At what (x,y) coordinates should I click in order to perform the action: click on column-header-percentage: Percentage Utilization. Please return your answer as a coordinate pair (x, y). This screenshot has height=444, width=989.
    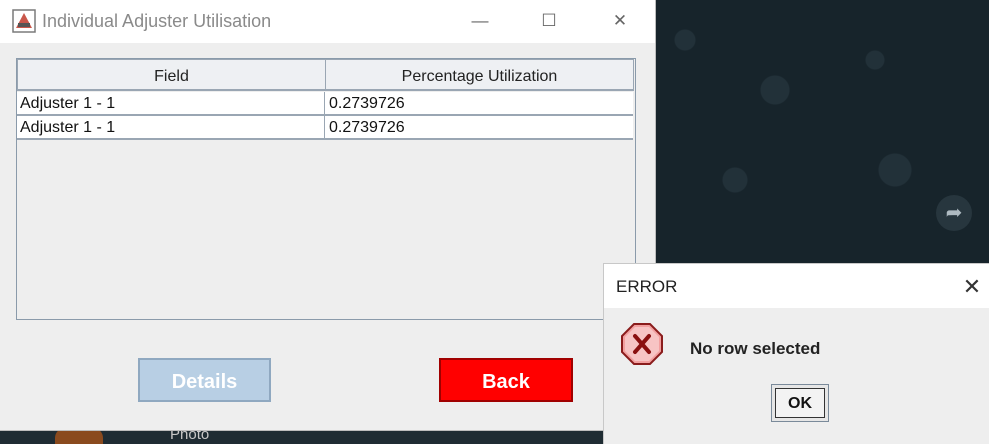
    Looking at the image, I should click on (479, 75).